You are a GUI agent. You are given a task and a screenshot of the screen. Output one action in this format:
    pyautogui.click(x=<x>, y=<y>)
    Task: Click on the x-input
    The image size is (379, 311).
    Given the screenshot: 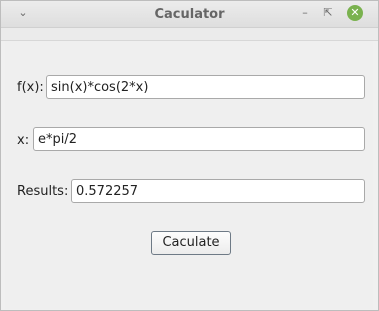 What is the action you would take?
    pyautogui.click(x=199, y=139)
    